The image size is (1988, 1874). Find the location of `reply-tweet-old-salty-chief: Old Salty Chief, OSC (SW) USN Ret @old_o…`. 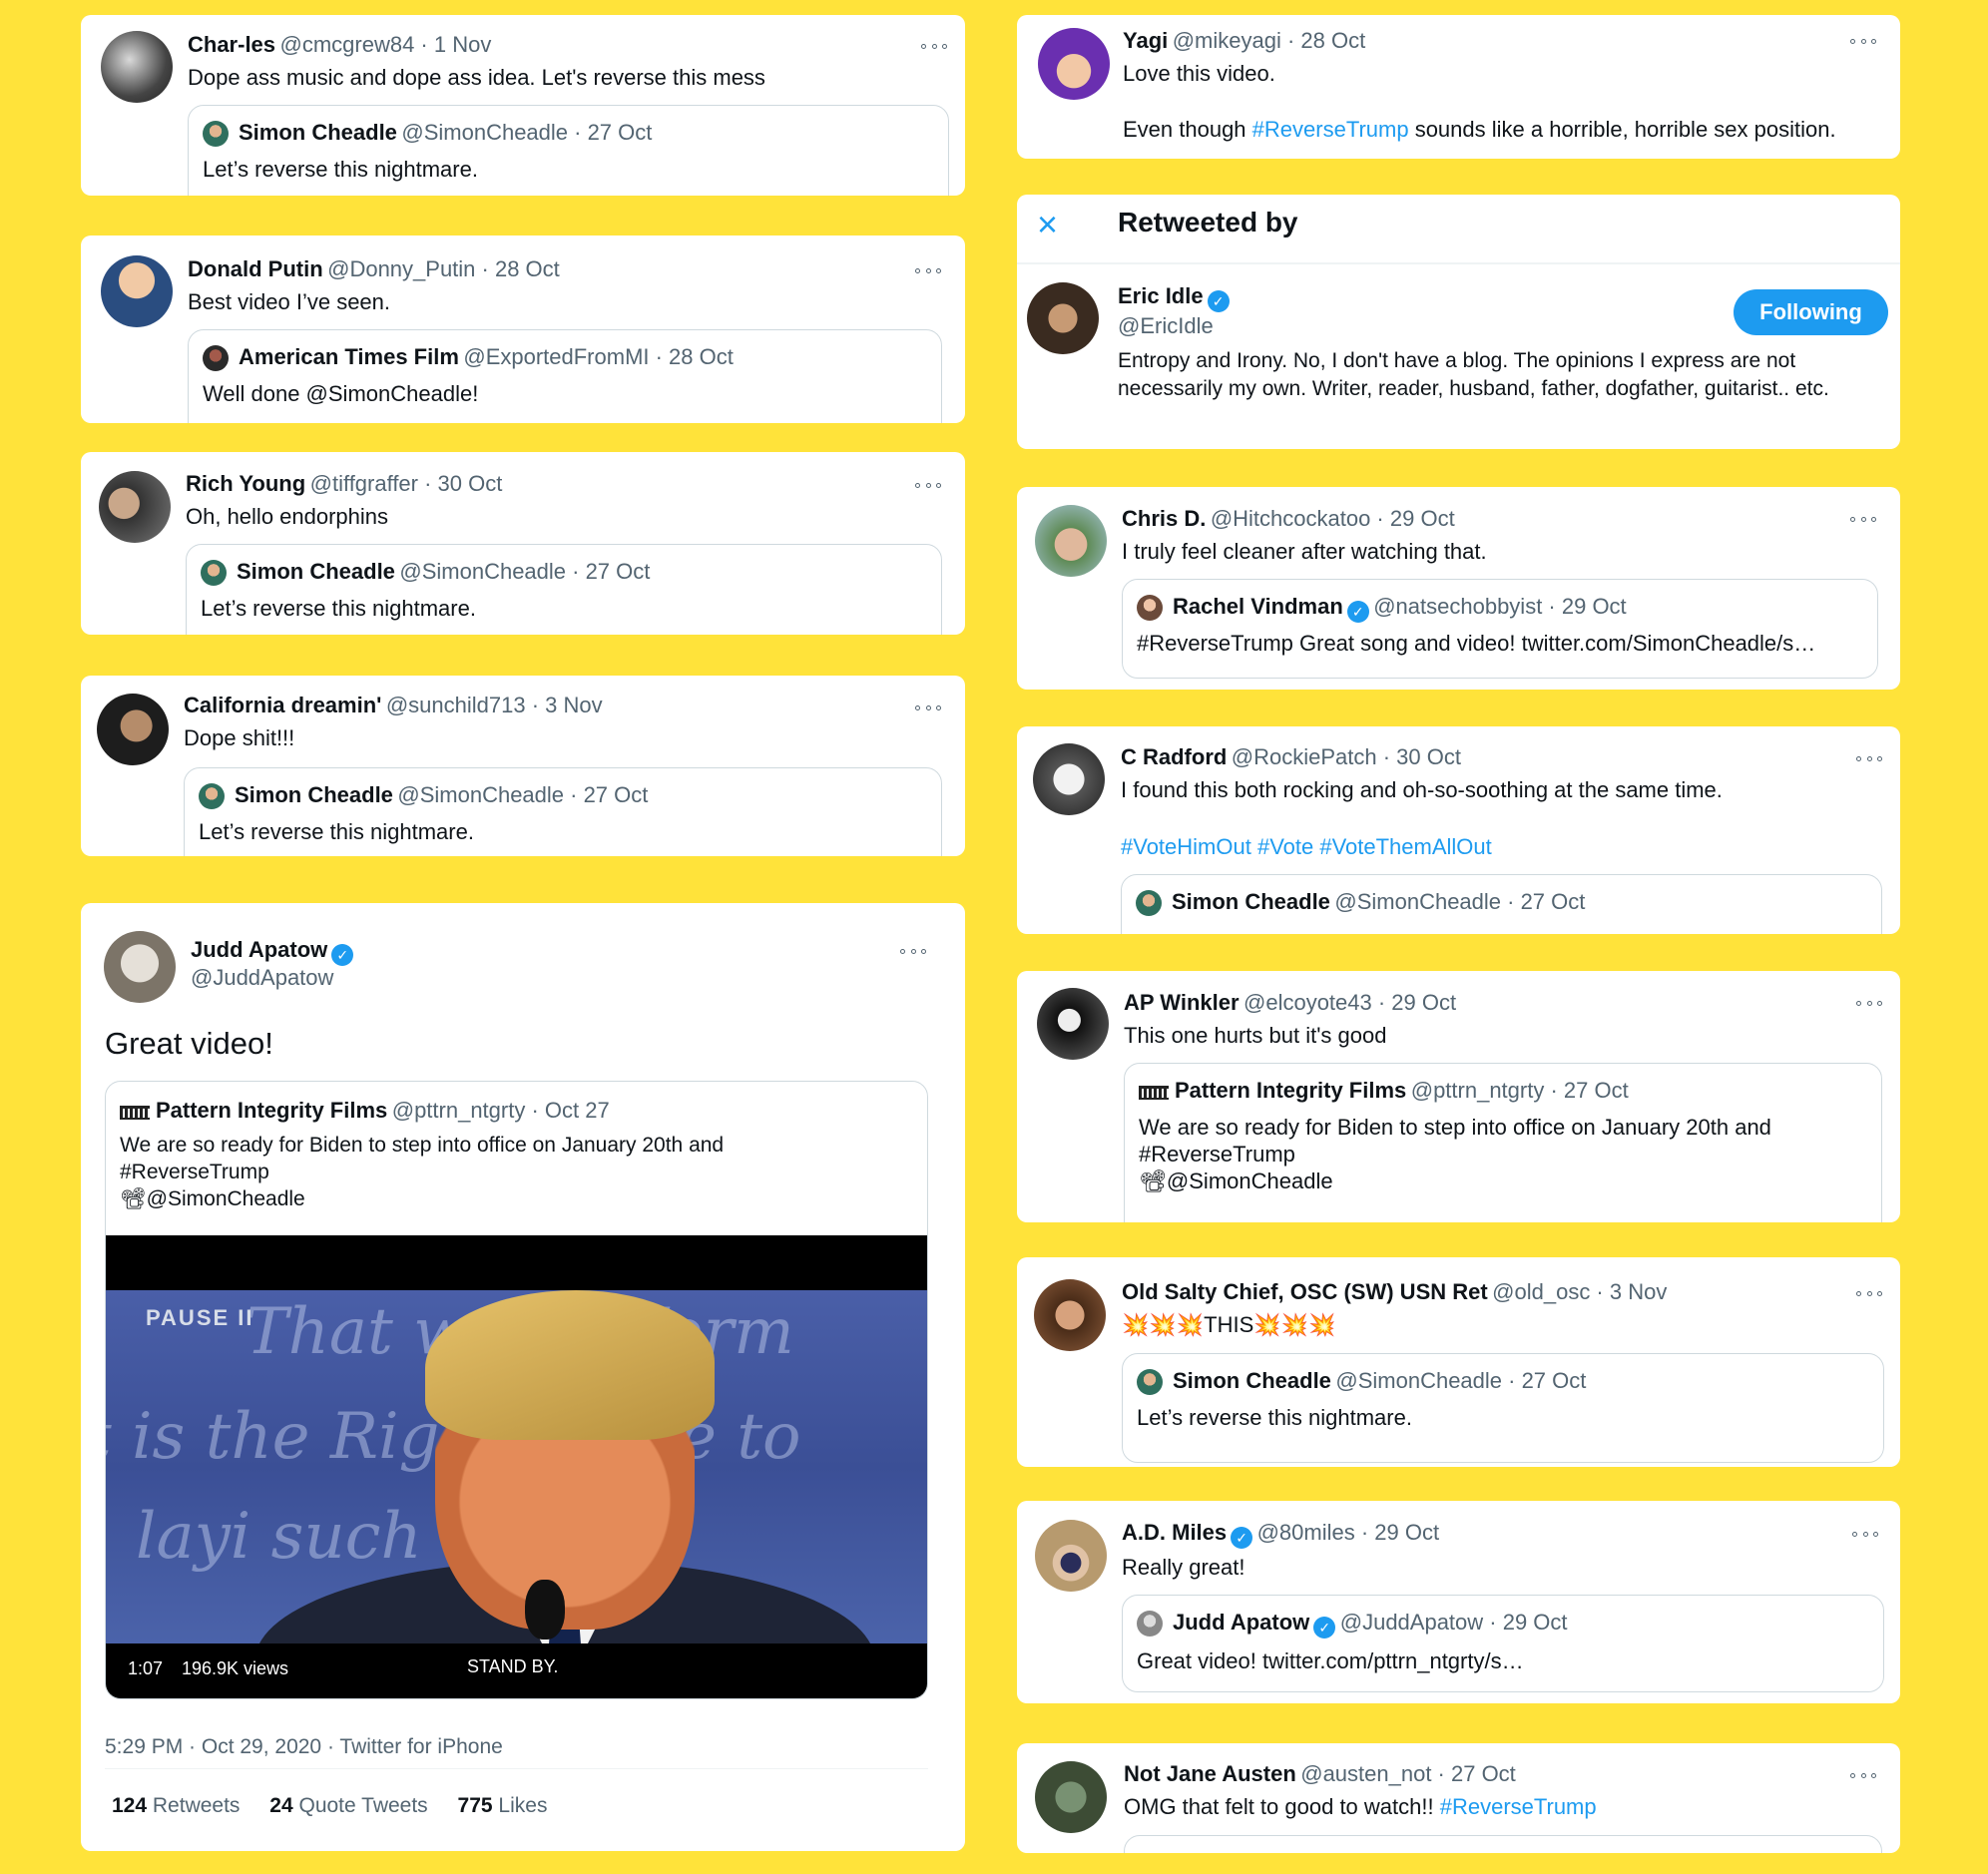

reply-tweet-old-salty-chief: Old Salty Chief, OSC (SW) USN Ret @old_o… is located at coordinates (1458, 1362).